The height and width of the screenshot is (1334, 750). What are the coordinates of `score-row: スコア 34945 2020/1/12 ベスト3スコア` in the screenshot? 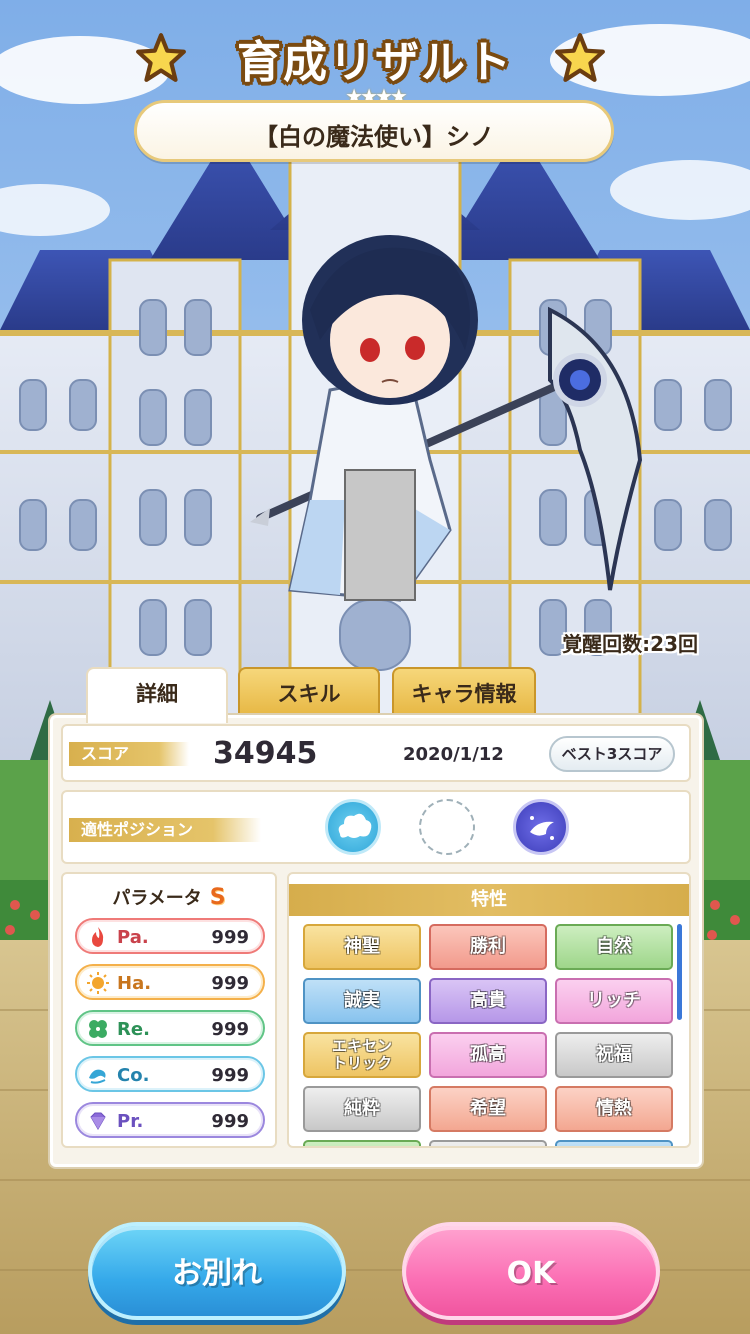 It's located at (376, 753).